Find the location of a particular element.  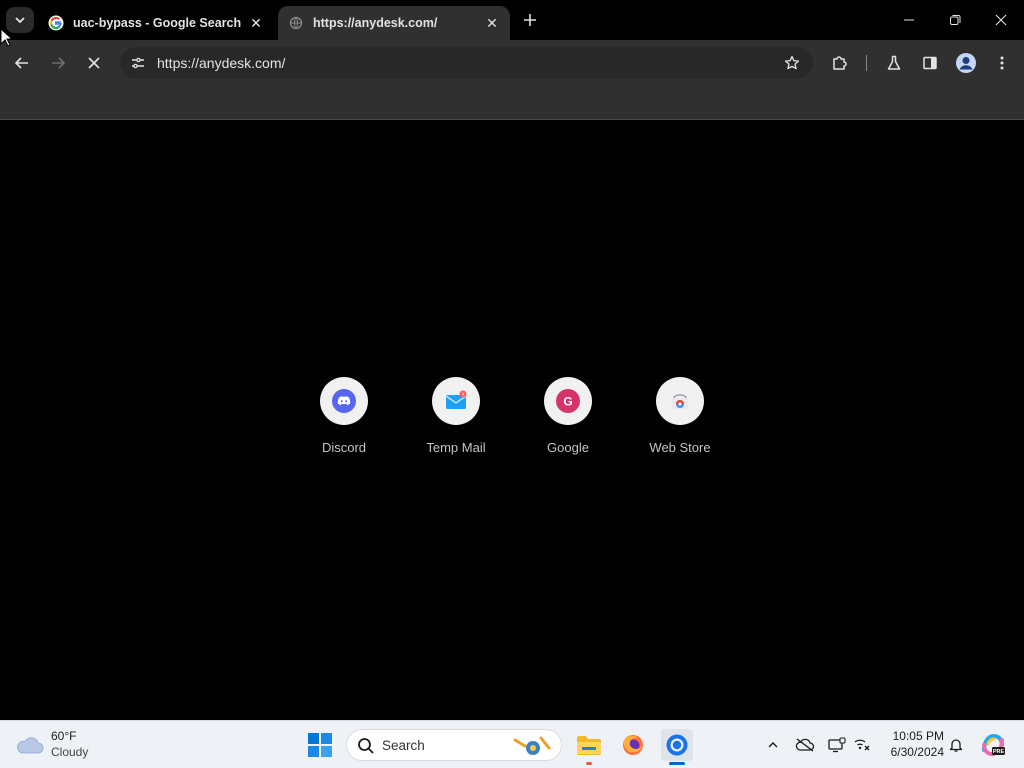

chrome-button is located at coordinates (677, 747).